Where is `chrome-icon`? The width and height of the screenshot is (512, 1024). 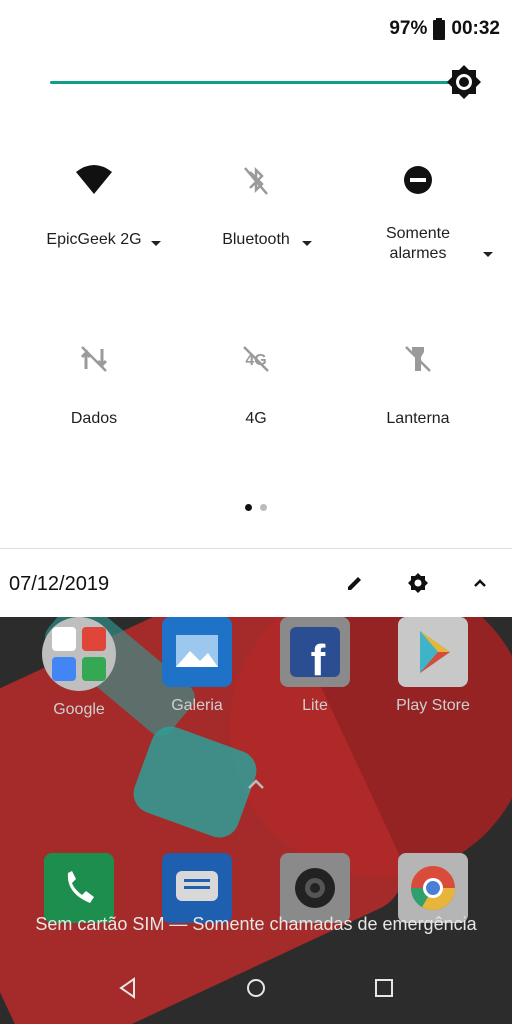 chrome-icon is located at coordinates (433, 888).